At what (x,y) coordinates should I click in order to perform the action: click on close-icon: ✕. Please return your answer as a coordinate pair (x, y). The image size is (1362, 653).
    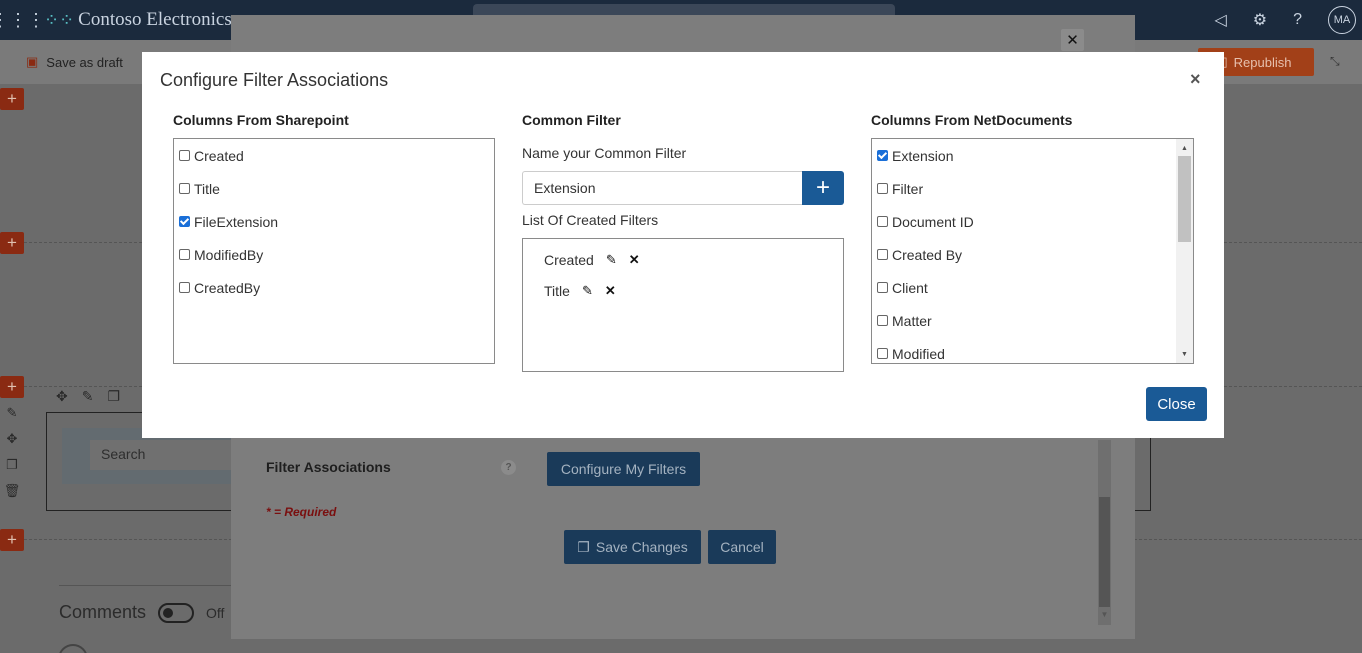
    Looking at the image, I should click on (1072, 40).